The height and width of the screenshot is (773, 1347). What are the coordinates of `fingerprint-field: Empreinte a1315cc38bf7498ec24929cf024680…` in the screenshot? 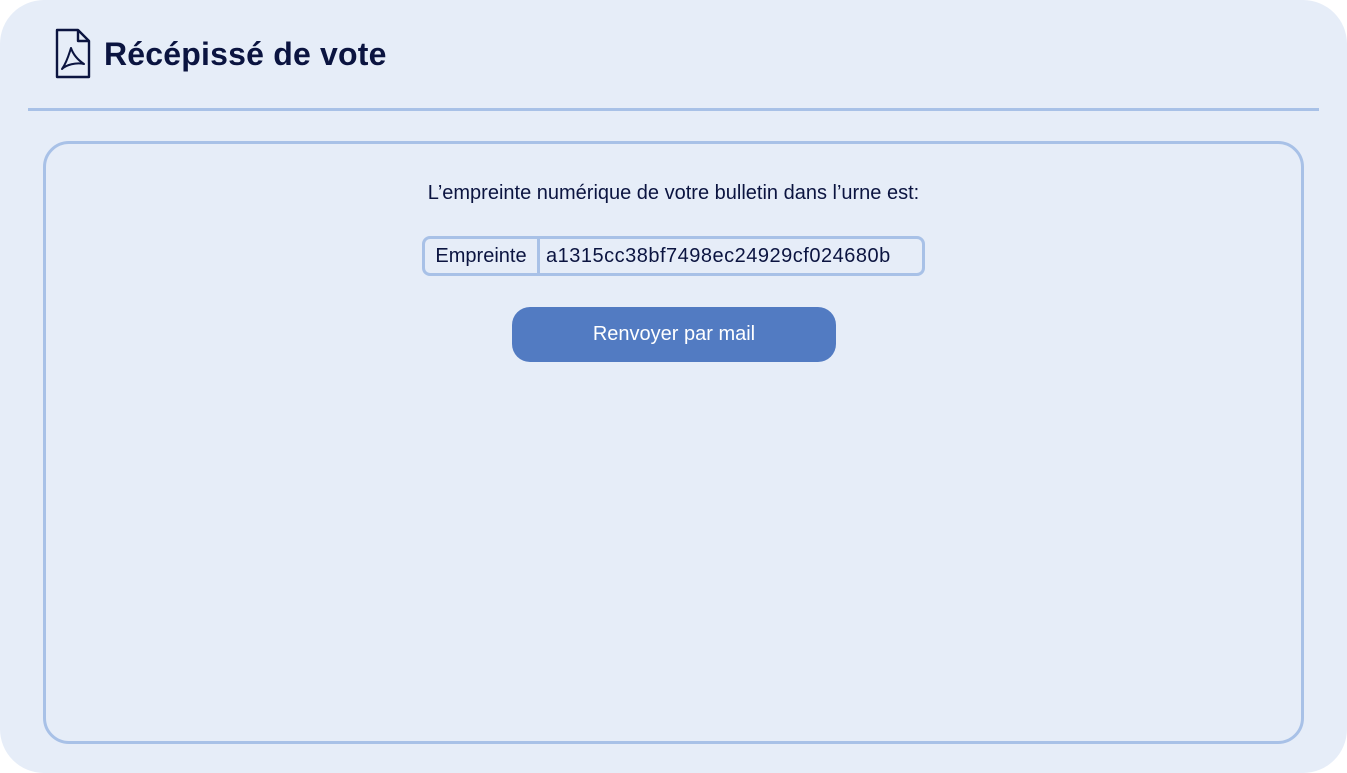 It's located at (673, 256).